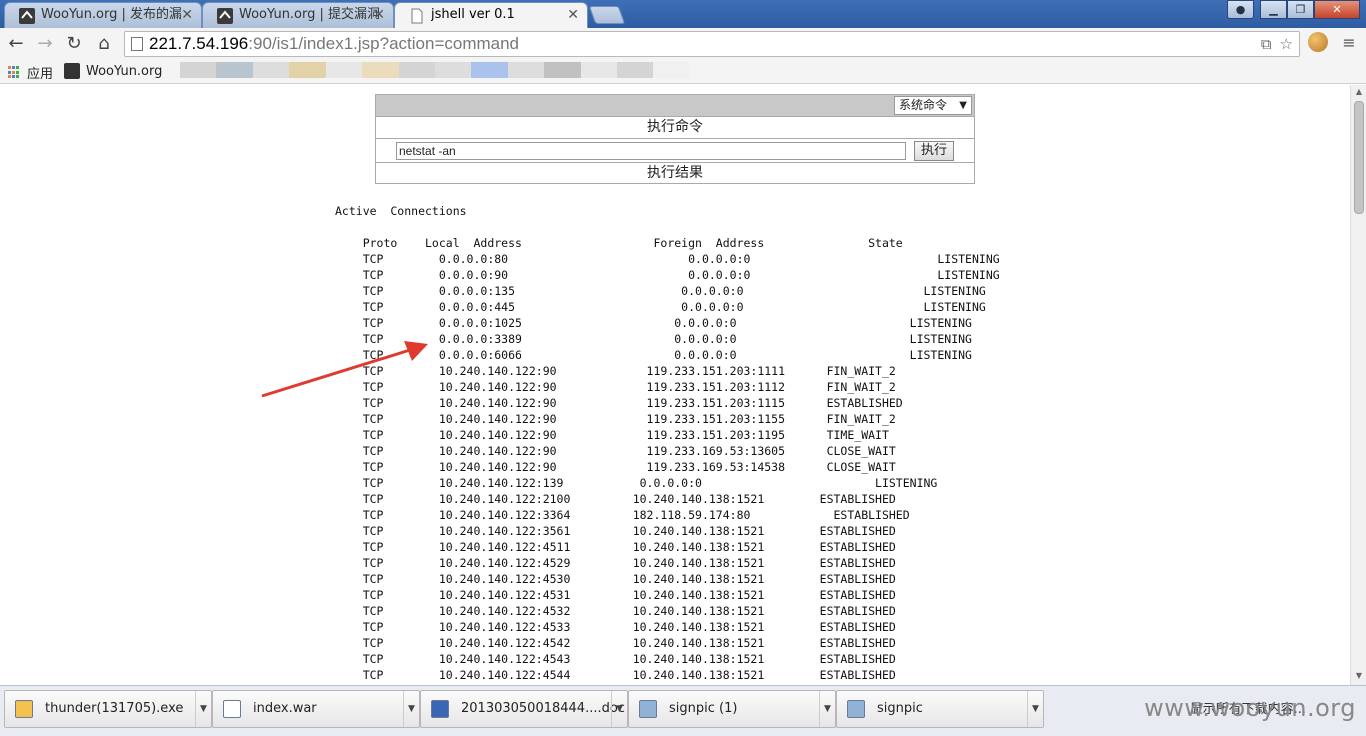  I want to click on tab-label: jshell ver 0.1, so click(473, 14).